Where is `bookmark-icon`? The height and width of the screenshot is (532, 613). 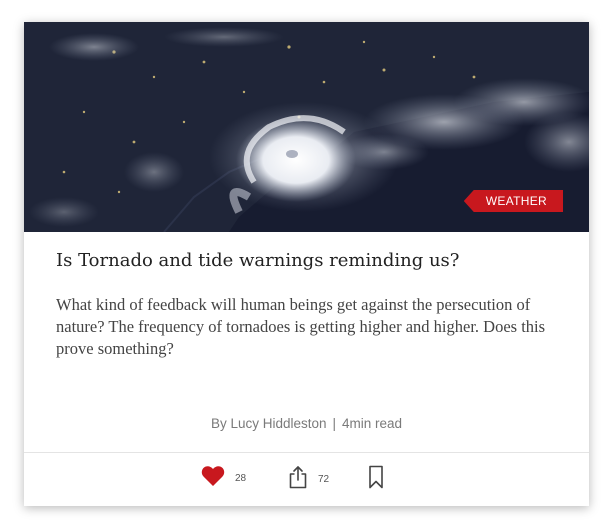 bookmark-icon is located at coordinates (376, 479).